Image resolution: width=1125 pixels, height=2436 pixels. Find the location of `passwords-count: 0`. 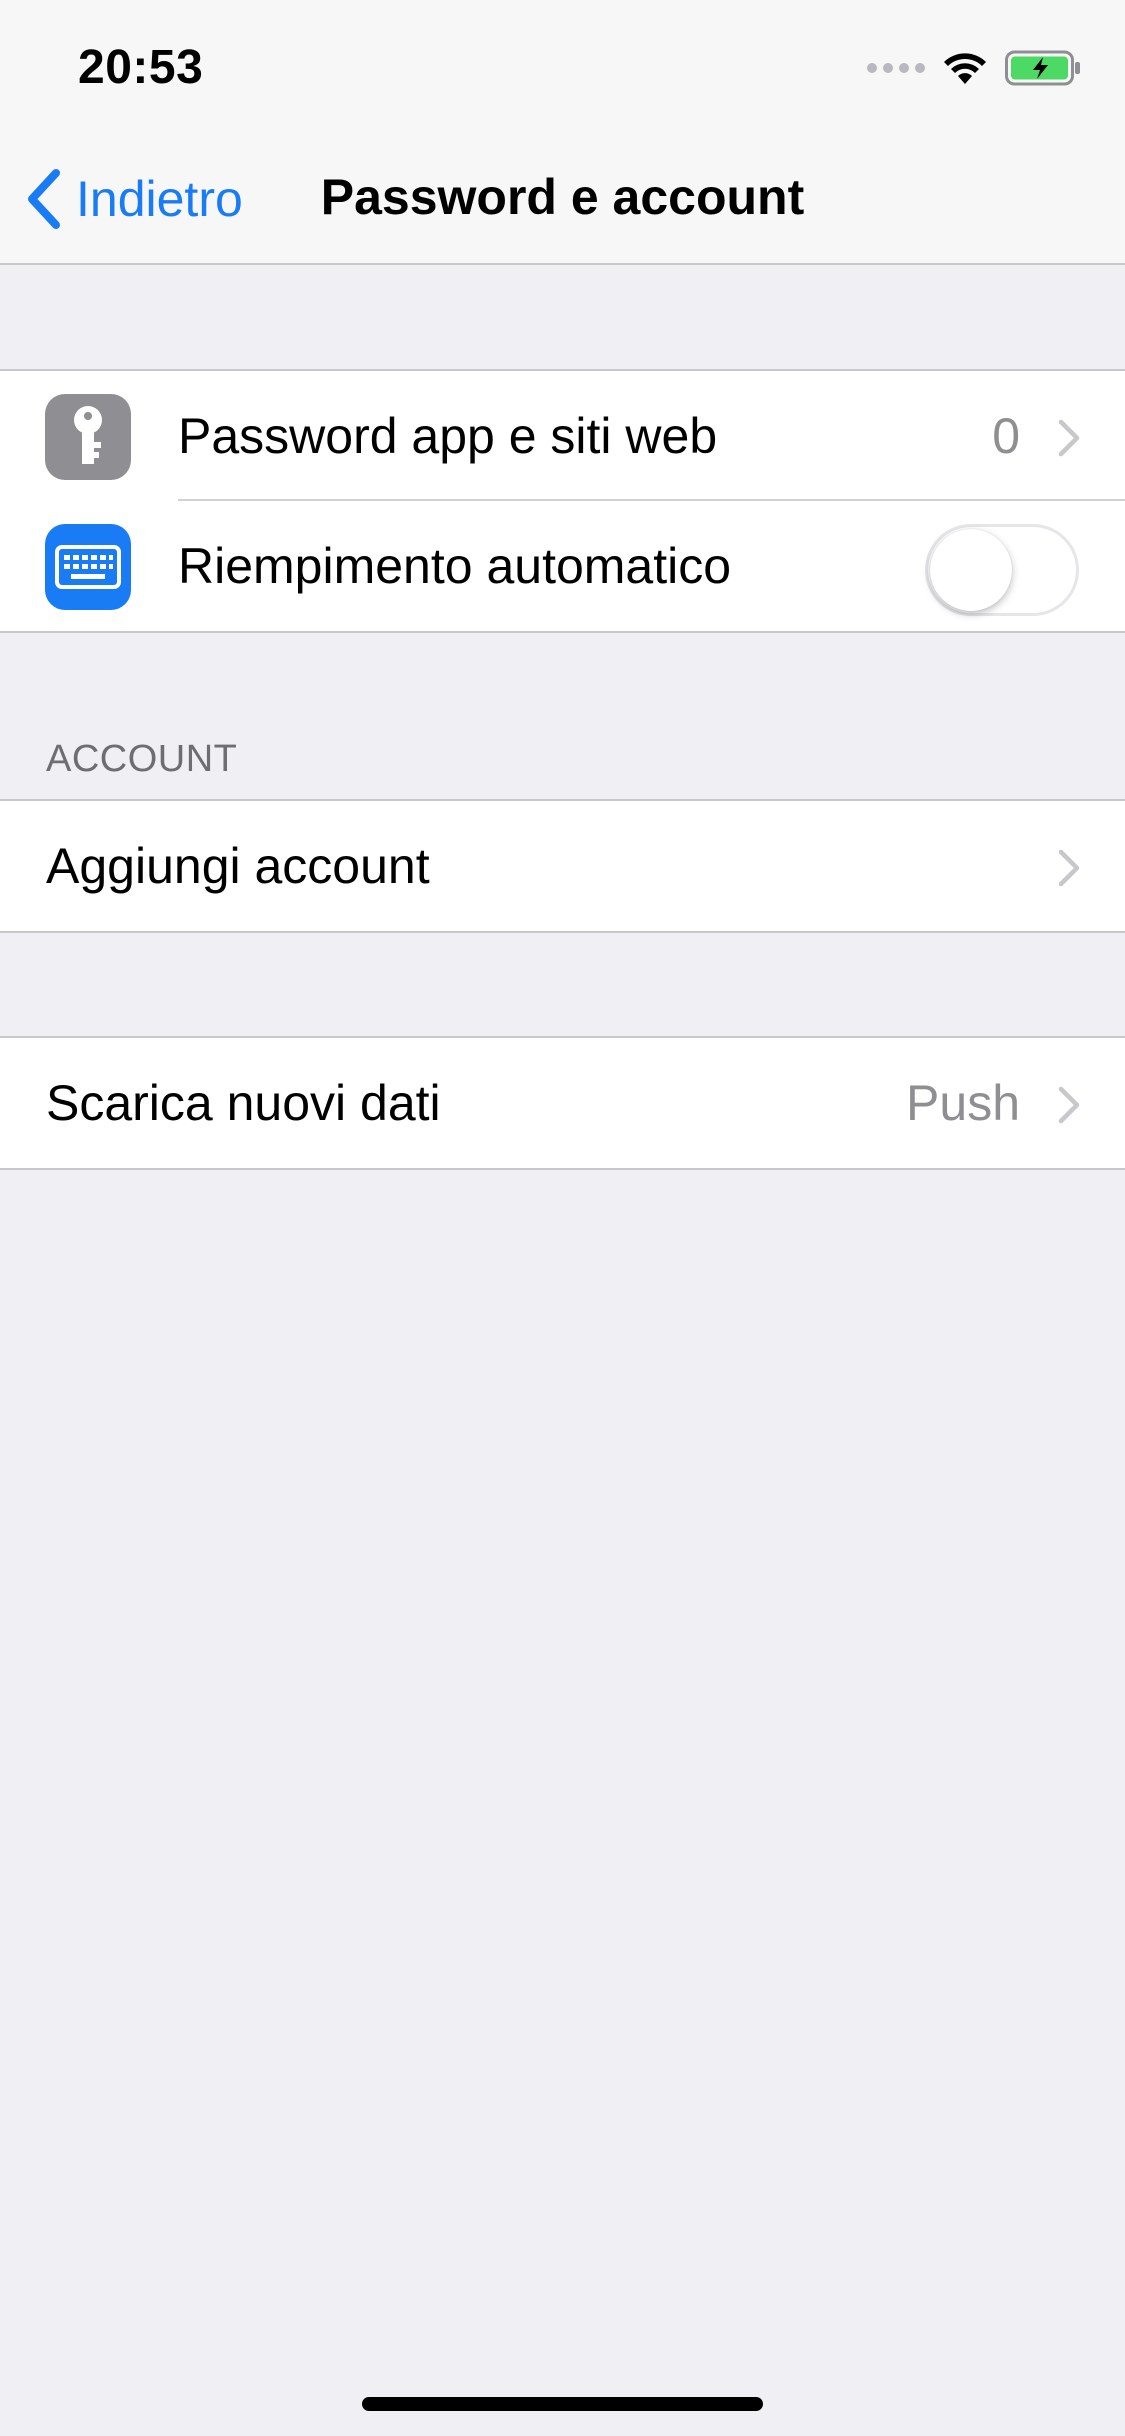

passwords-count: 0 is located at coordinates (1006, 436).